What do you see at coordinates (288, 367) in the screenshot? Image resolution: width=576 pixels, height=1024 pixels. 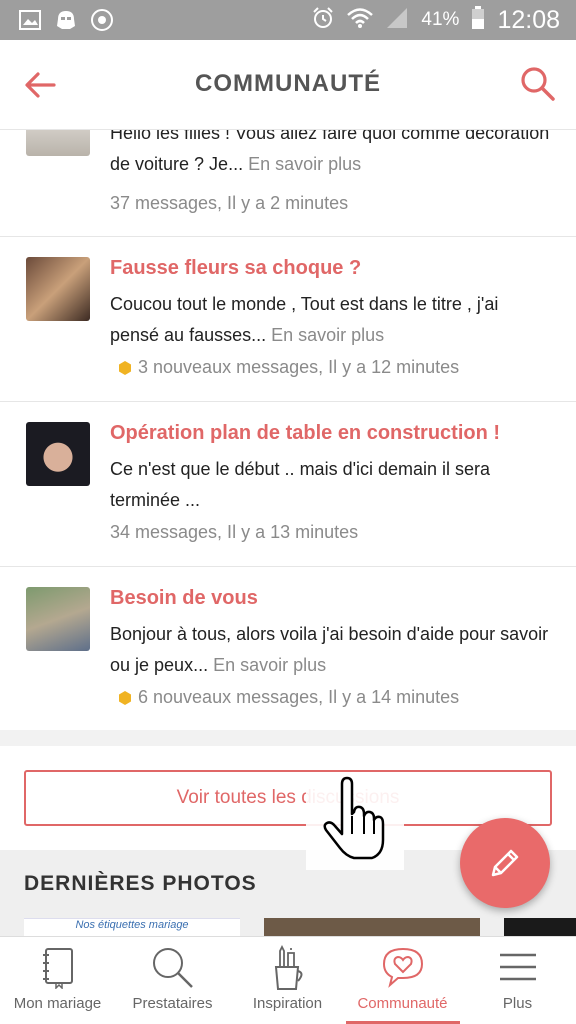 I see `topic-meta: 3 nouveaux messages, Il y a 12 minutes` at bounding box center [288, 367].